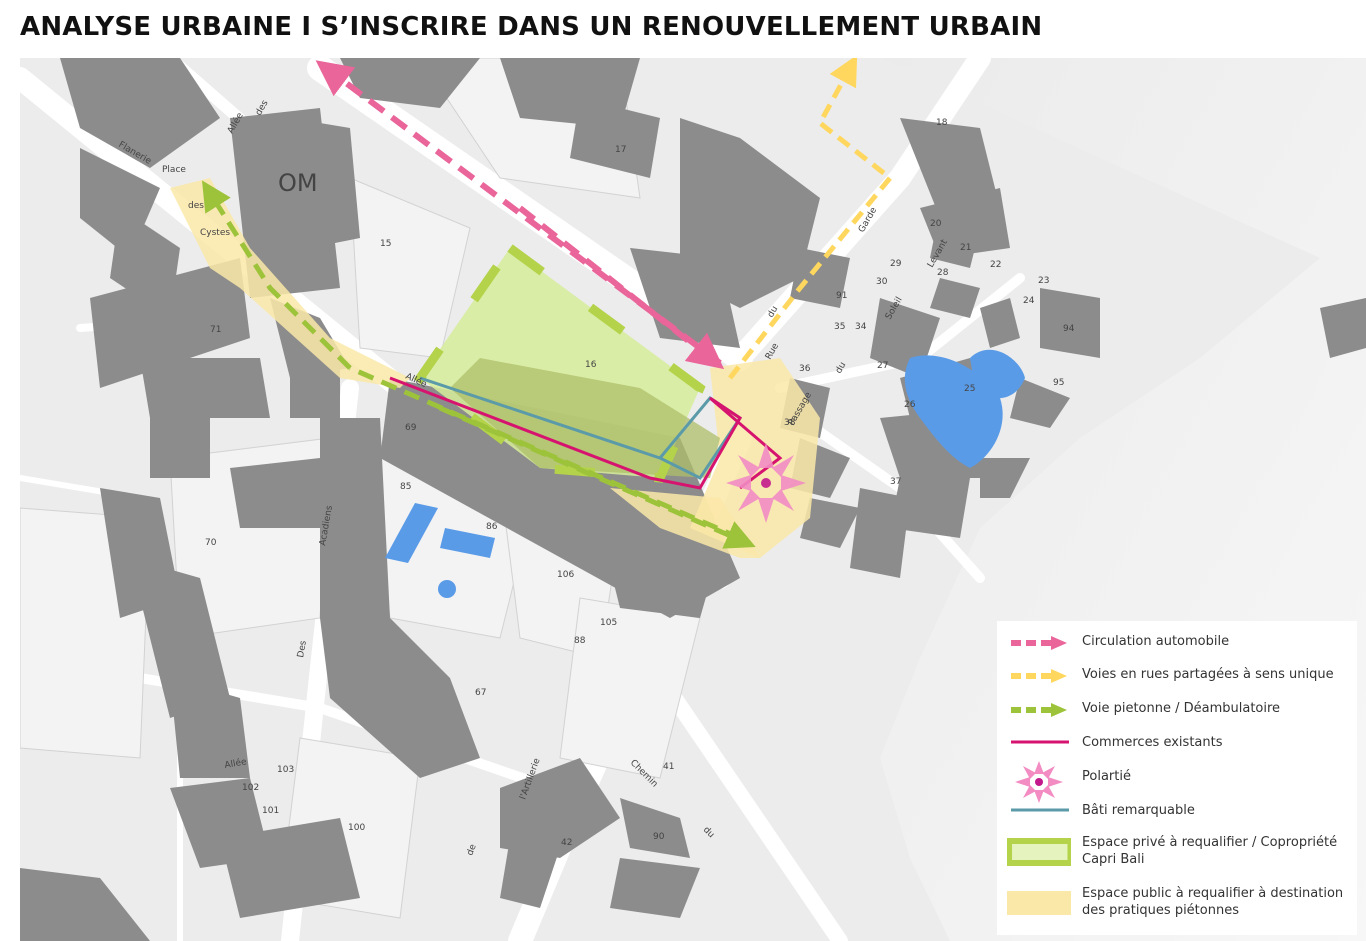 The height and width of the screenshot is (941, 1366). Describe the element at coordinates (215, 233) in the screenshot. I see `street-label: Cystes` at that location.